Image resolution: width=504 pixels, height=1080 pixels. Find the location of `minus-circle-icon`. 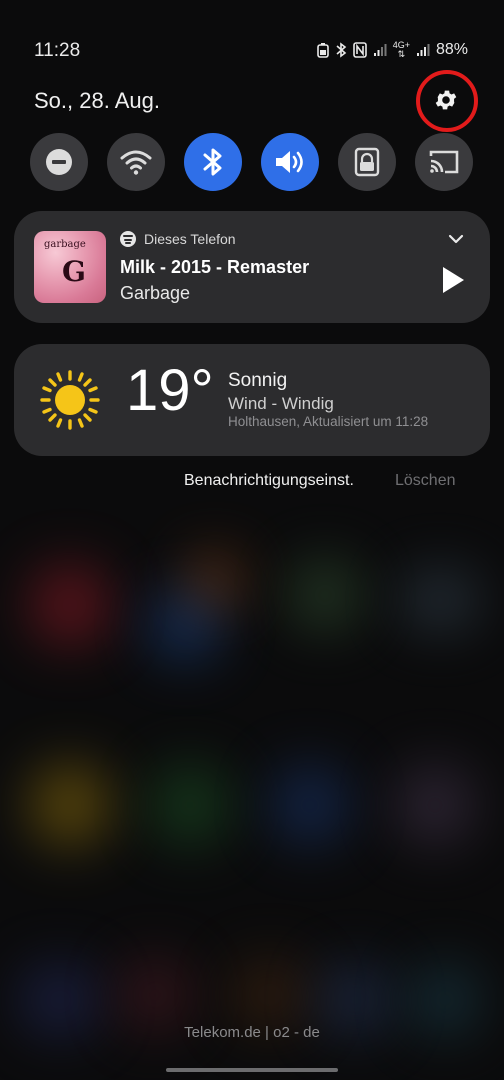

minus-circle-icon is located at coordinates (59, 162).